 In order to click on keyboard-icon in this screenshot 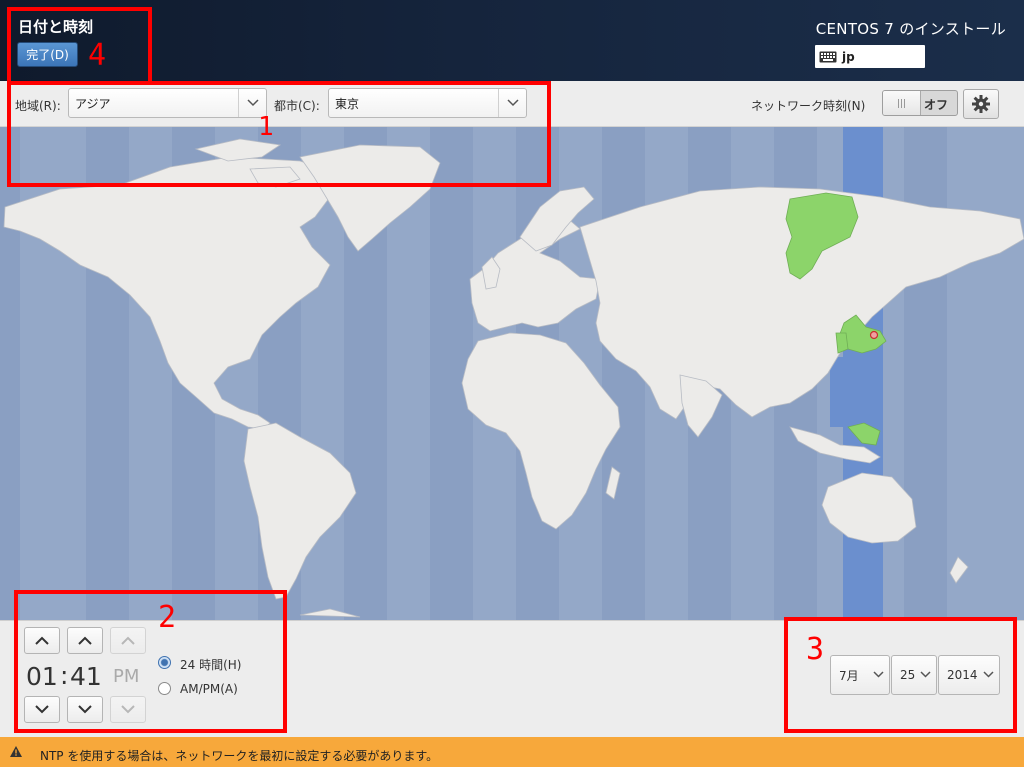, I will do `click(828, 56)`.